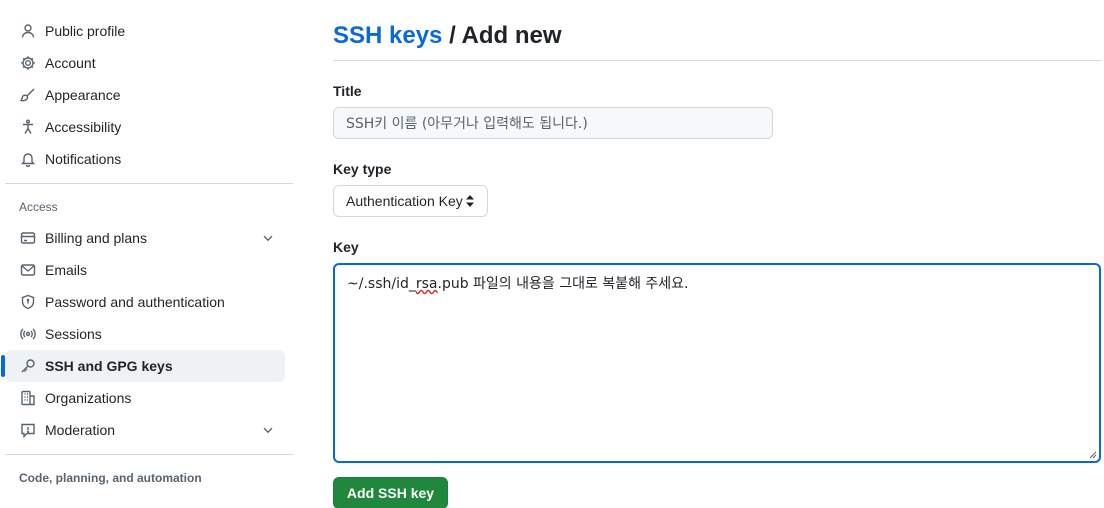 The height and width of the screenshot is (508, 1104). What do you see at coordinates (149, 95) in the screenshot?
I see `sidebar-item-appearance: Appearance` at bounding box center [149, 95].